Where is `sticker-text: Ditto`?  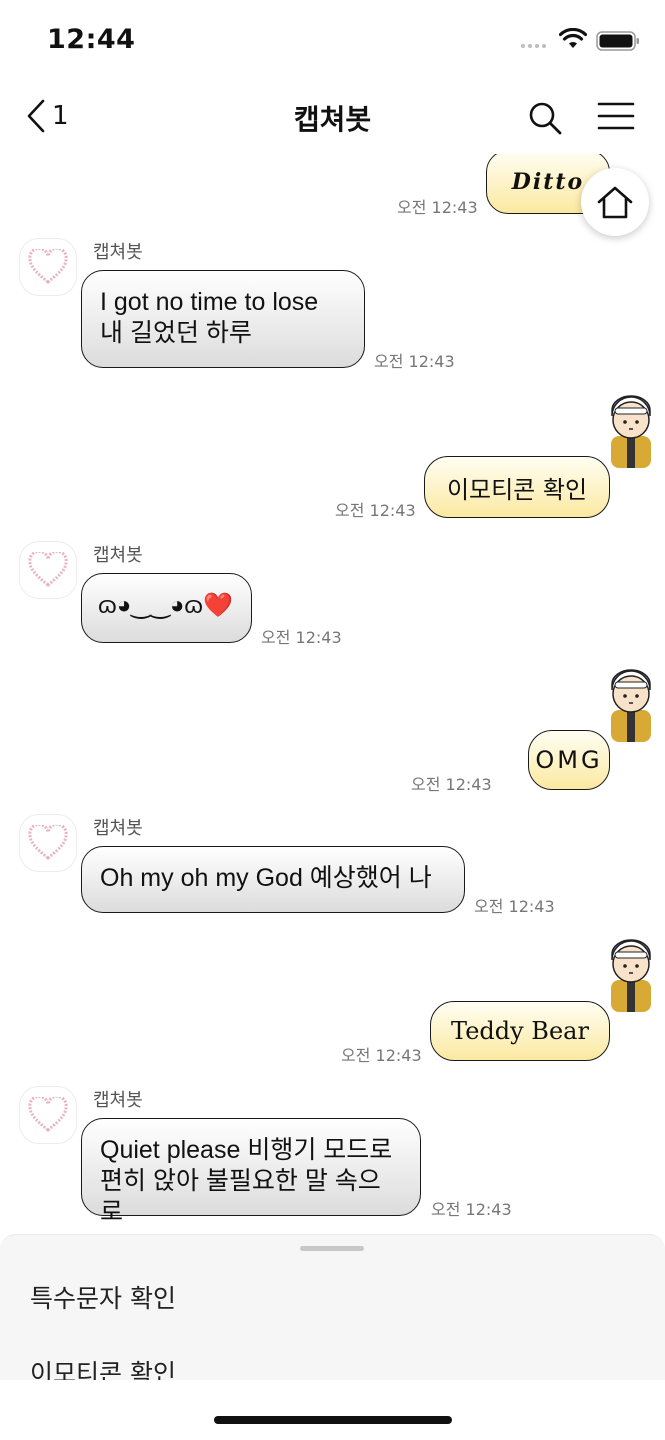 sticker-text: Ditto is located at coordinates (548, 182).